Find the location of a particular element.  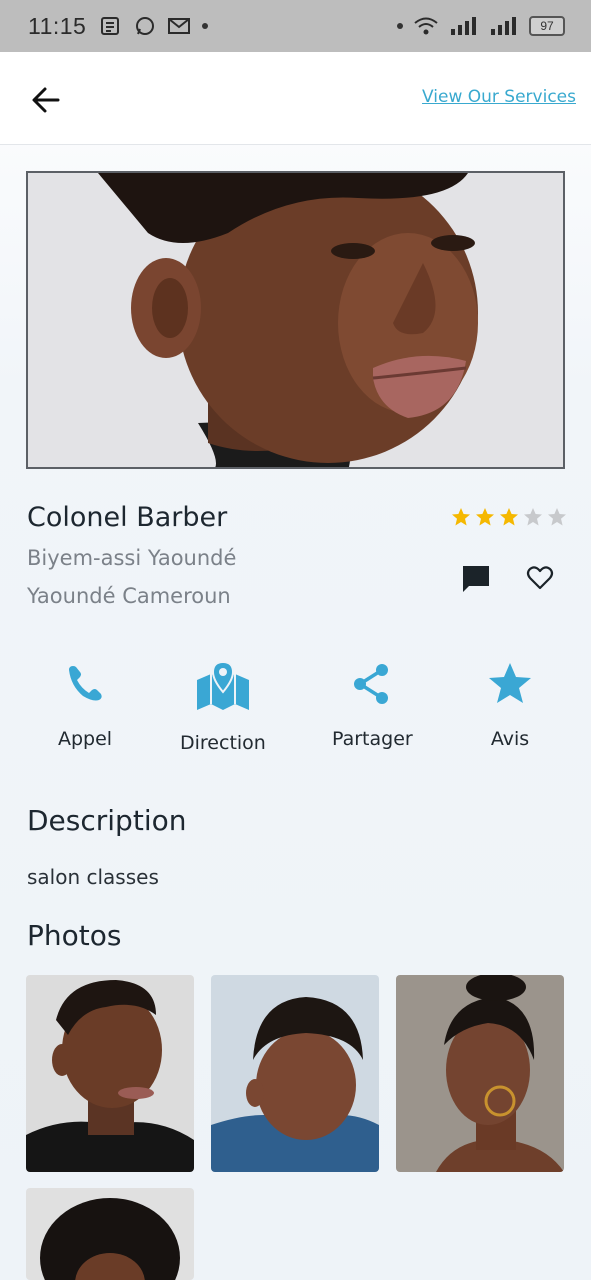

status-time: 11:15 is located at coordinates (57, 25).